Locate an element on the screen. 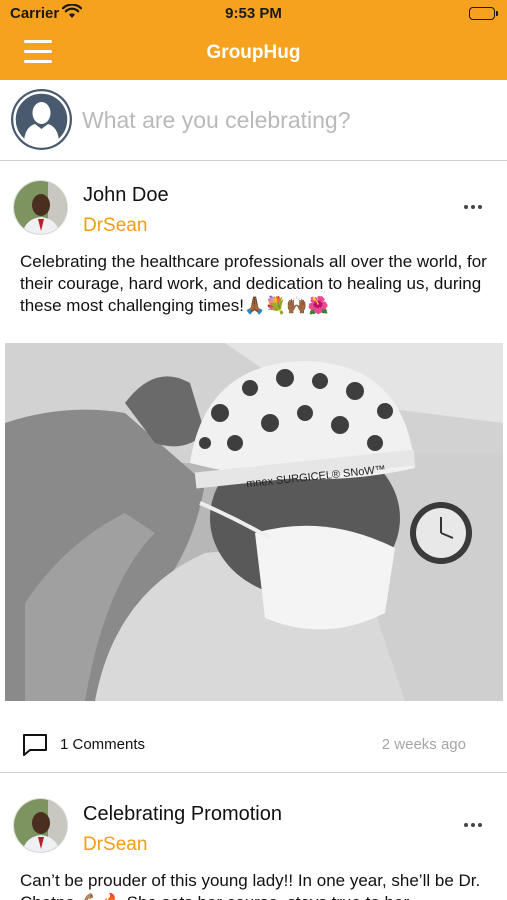 Image resolution: width=507 pixels, height=900 pixels. author-name: Celebrating Promotion is located at coordinates (182, 814).